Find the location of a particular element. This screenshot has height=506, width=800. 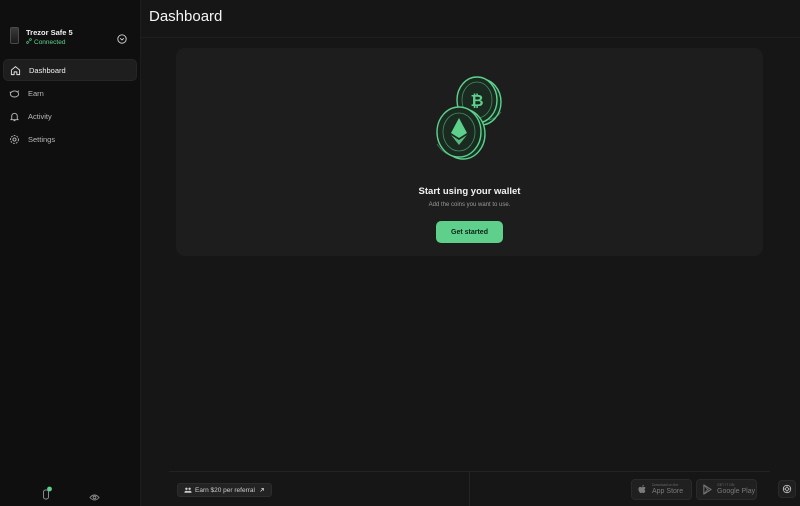

google-play-icon is located at coordinates (707, 489).